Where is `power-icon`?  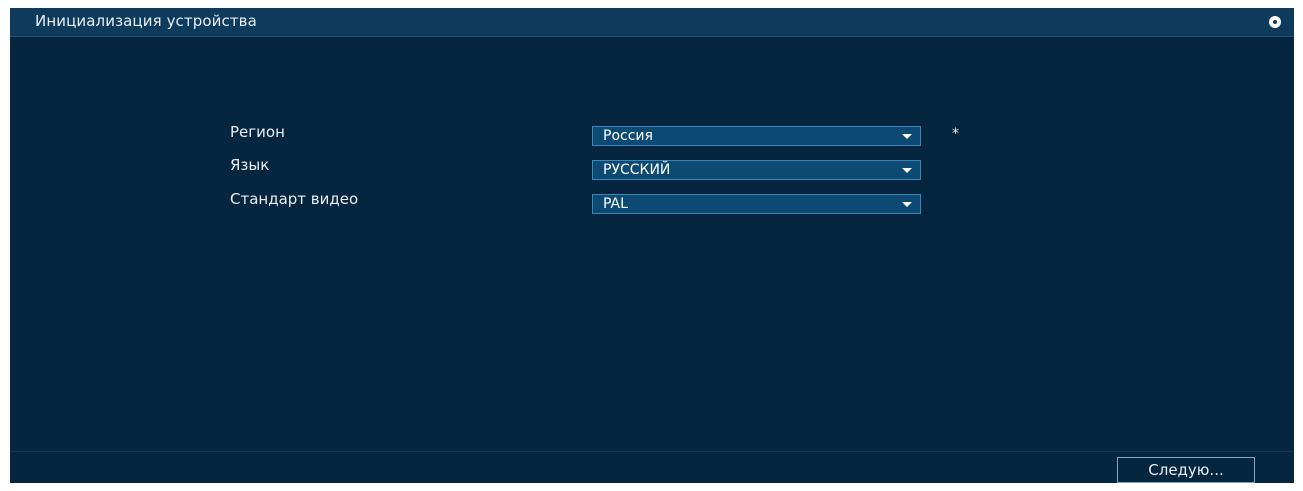 power-icon is located at coordinates (1275, 22).